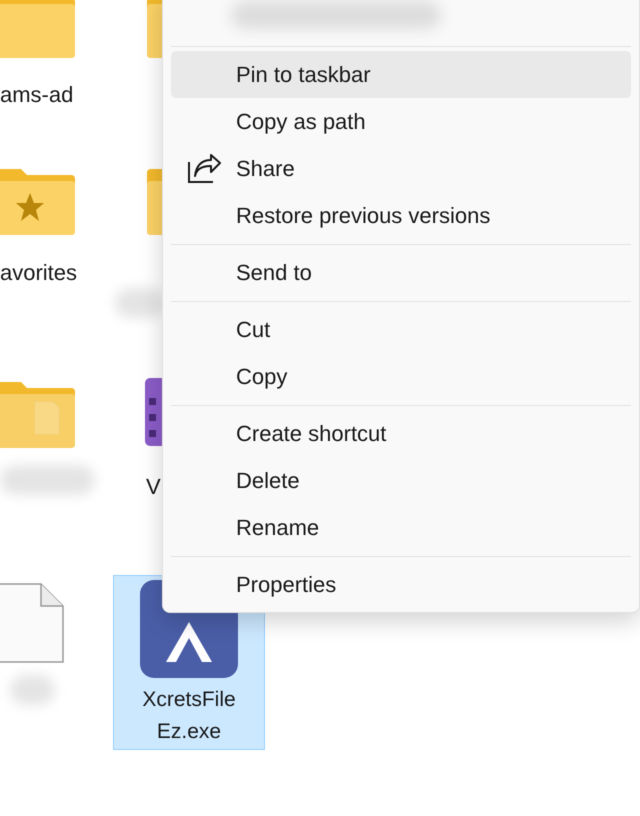 The height and width of the screenshot is (816, 640). Describe the element at coordinates (203, 169) in the screenshot. I see `share-icon` at that location.